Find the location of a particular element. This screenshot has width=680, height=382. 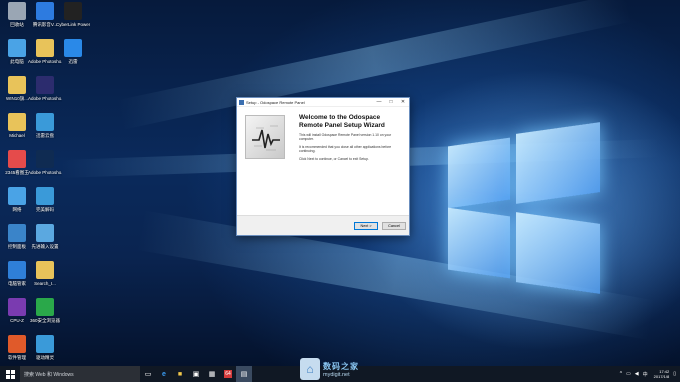

desktop-icon-label: 迅雷 is located at coordinates (73, 61).